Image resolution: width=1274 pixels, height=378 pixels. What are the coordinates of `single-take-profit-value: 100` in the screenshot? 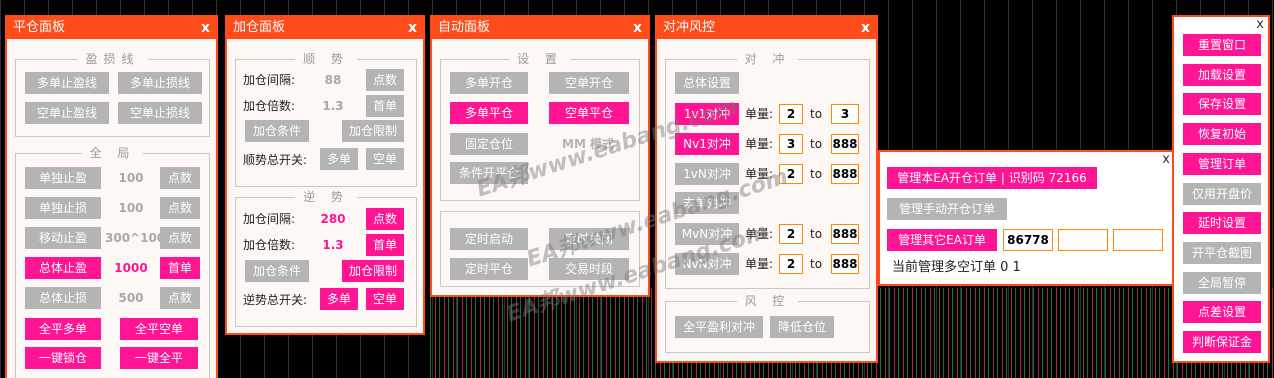 It's located at (131, 178).